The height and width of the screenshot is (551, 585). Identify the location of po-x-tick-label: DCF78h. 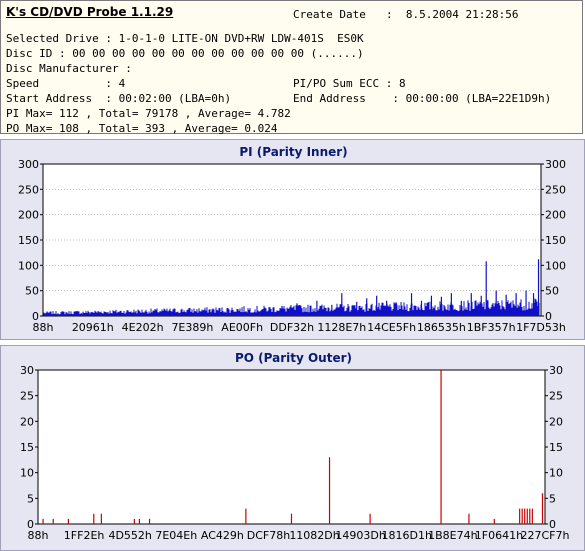
(268, 535).